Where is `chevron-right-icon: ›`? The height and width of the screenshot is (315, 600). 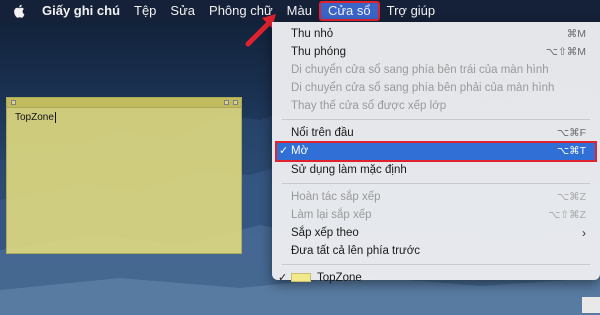
chevron-right-icon: › is located at coordinates (584, 233).